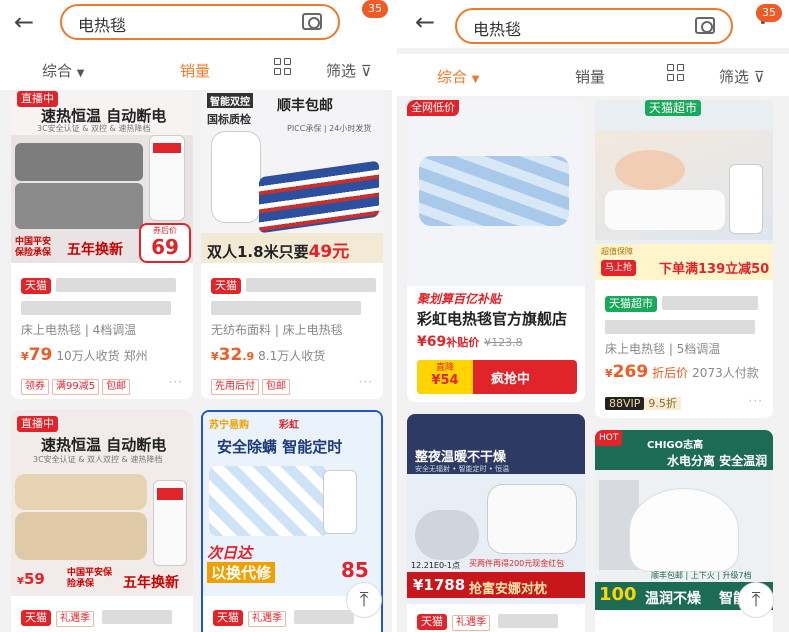  What do you see at coordinates (102, 25) in the screenshot?
I see `search-query: 电热毯` at bounding box center [102, 25].